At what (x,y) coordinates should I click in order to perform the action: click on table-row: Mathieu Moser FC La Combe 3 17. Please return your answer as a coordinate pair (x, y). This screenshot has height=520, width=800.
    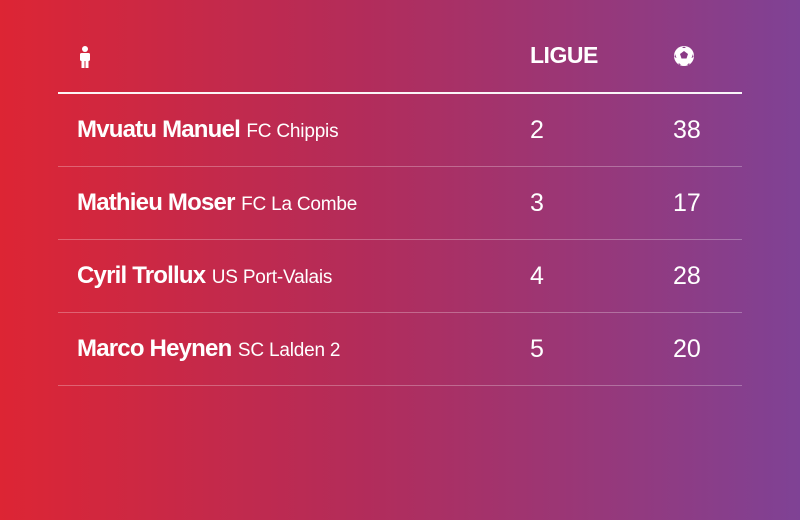
    Looking at the image, I should click on (400, 203).